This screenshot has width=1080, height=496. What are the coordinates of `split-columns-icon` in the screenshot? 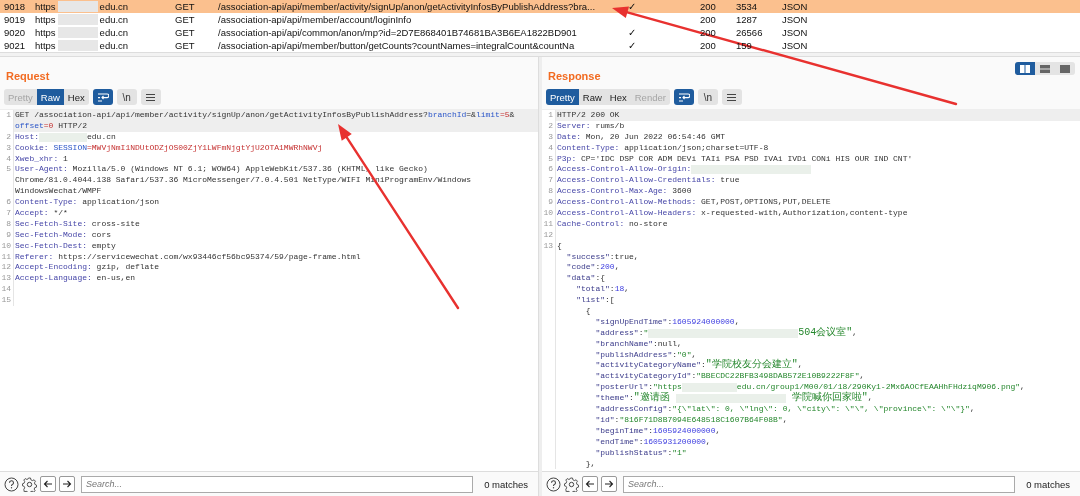 It's located at (1025, 68).